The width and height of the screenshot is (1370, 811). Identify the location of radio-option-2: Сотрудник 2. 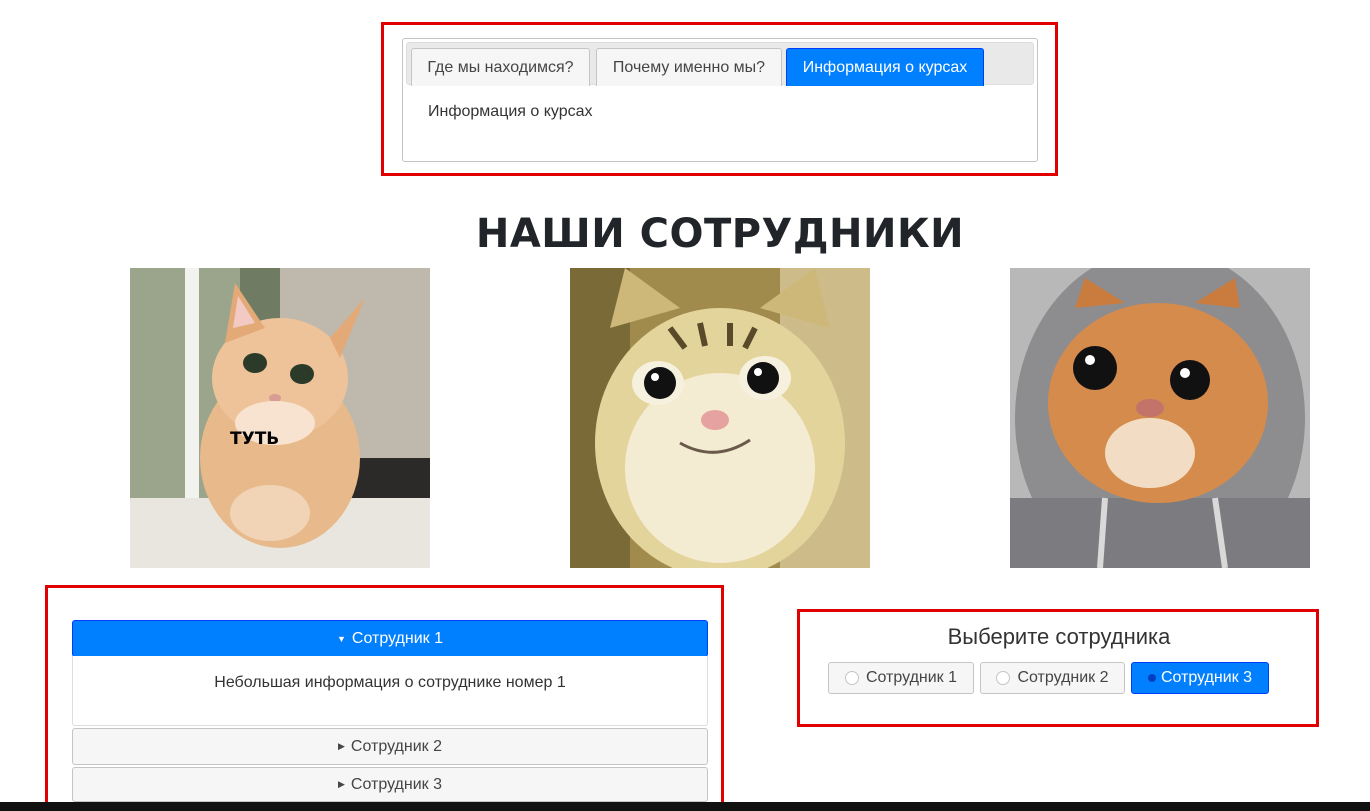
(1052, 678).